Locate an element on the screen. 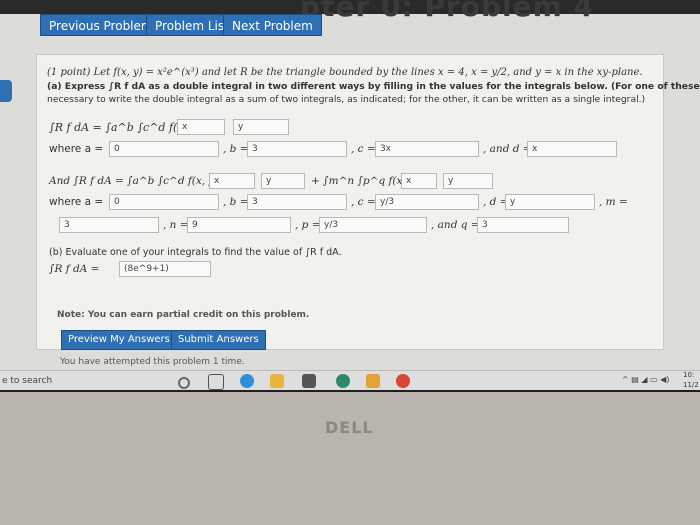 The width and height of the screenshot is (700, 525). taskbar: e to search ^ ▤ ◢ ▭ ◀) 10: 11/2 is located at coordinates (350, 380).